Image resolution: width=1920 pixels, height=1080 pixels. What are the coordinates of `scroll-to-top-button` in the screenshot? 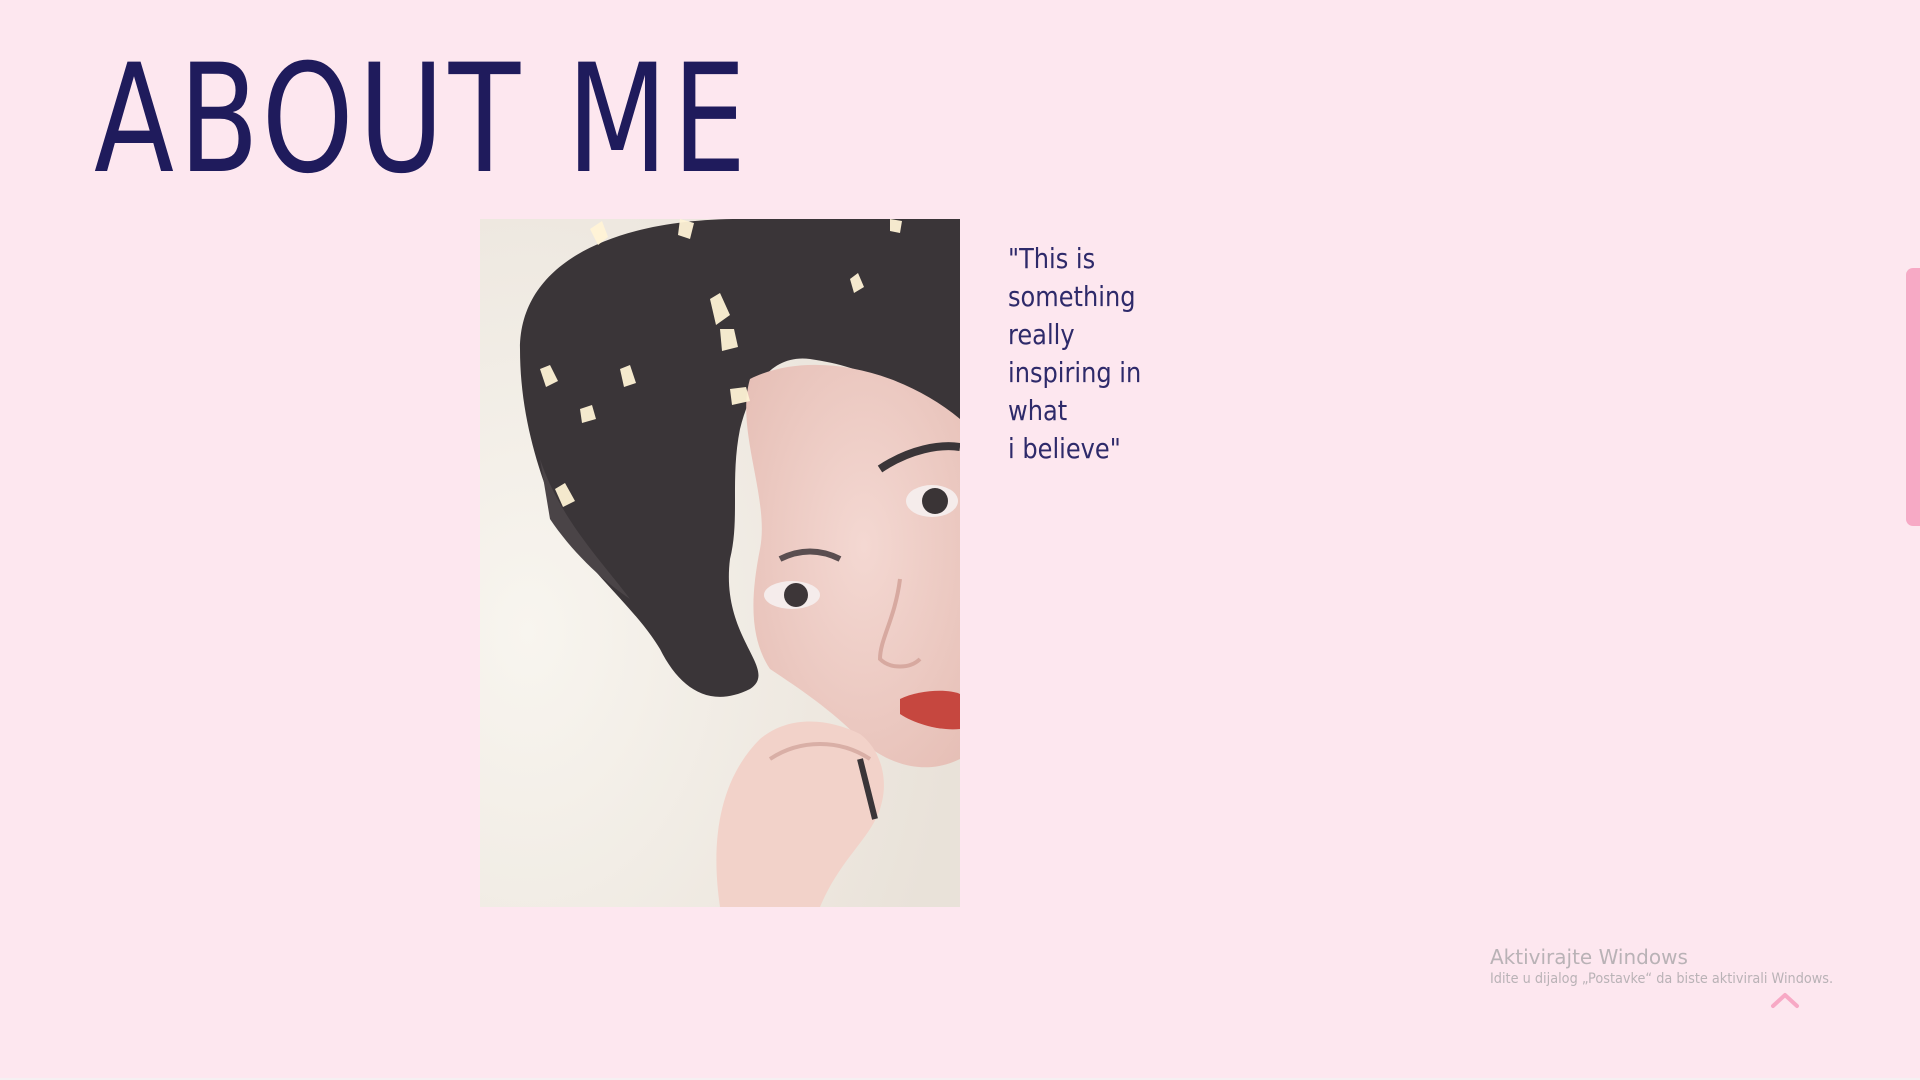 It's located at (1785, 1000).